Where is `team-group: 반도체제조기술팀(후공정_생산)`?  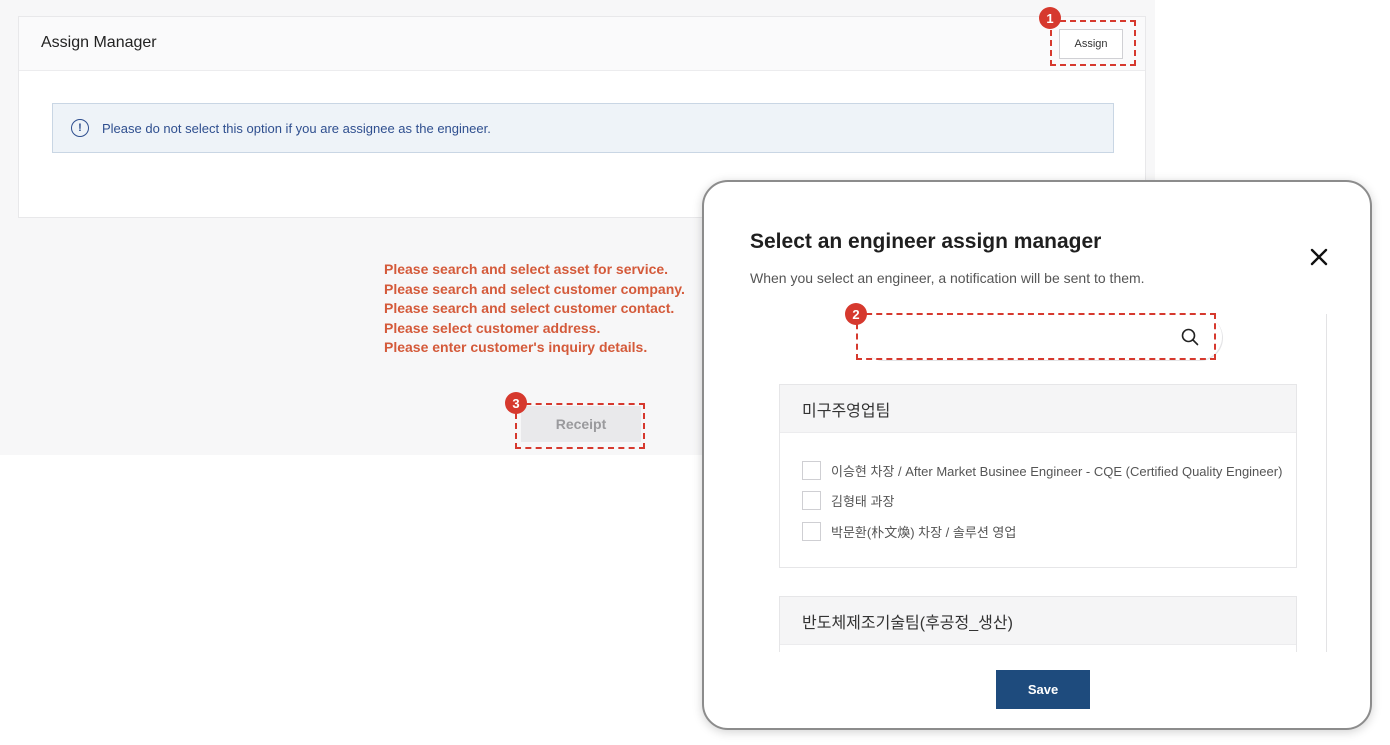
team-group: 반도체제조기술팀(후공정_생산) is located at coordinates (1038, 624).